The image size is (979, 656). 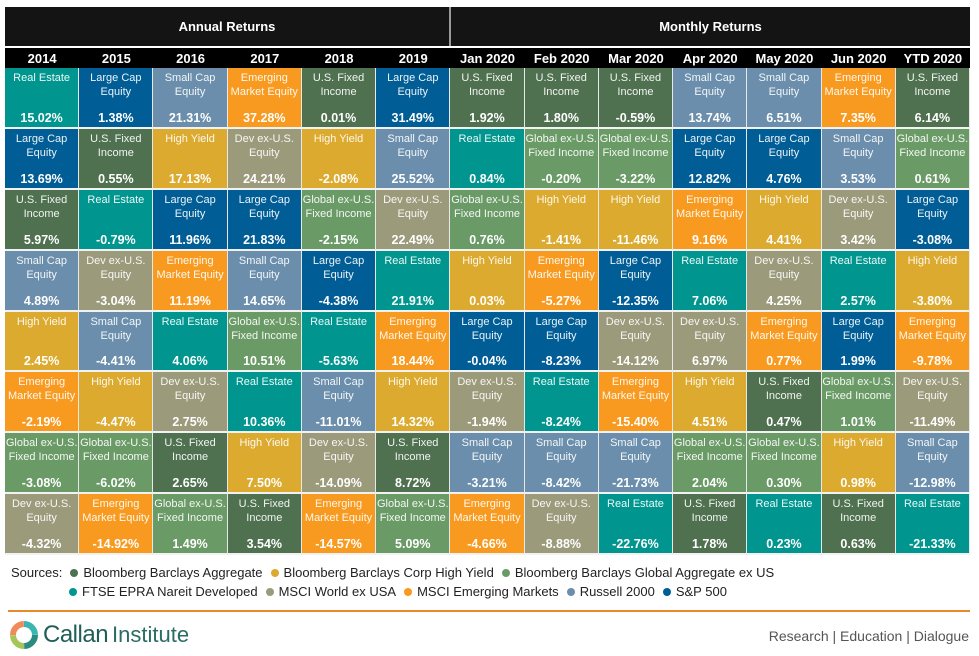 What do you see at coordinates (635, 178) in the screenshot?
I see `return-value: -3.22%` at bounding box center [635, 178].